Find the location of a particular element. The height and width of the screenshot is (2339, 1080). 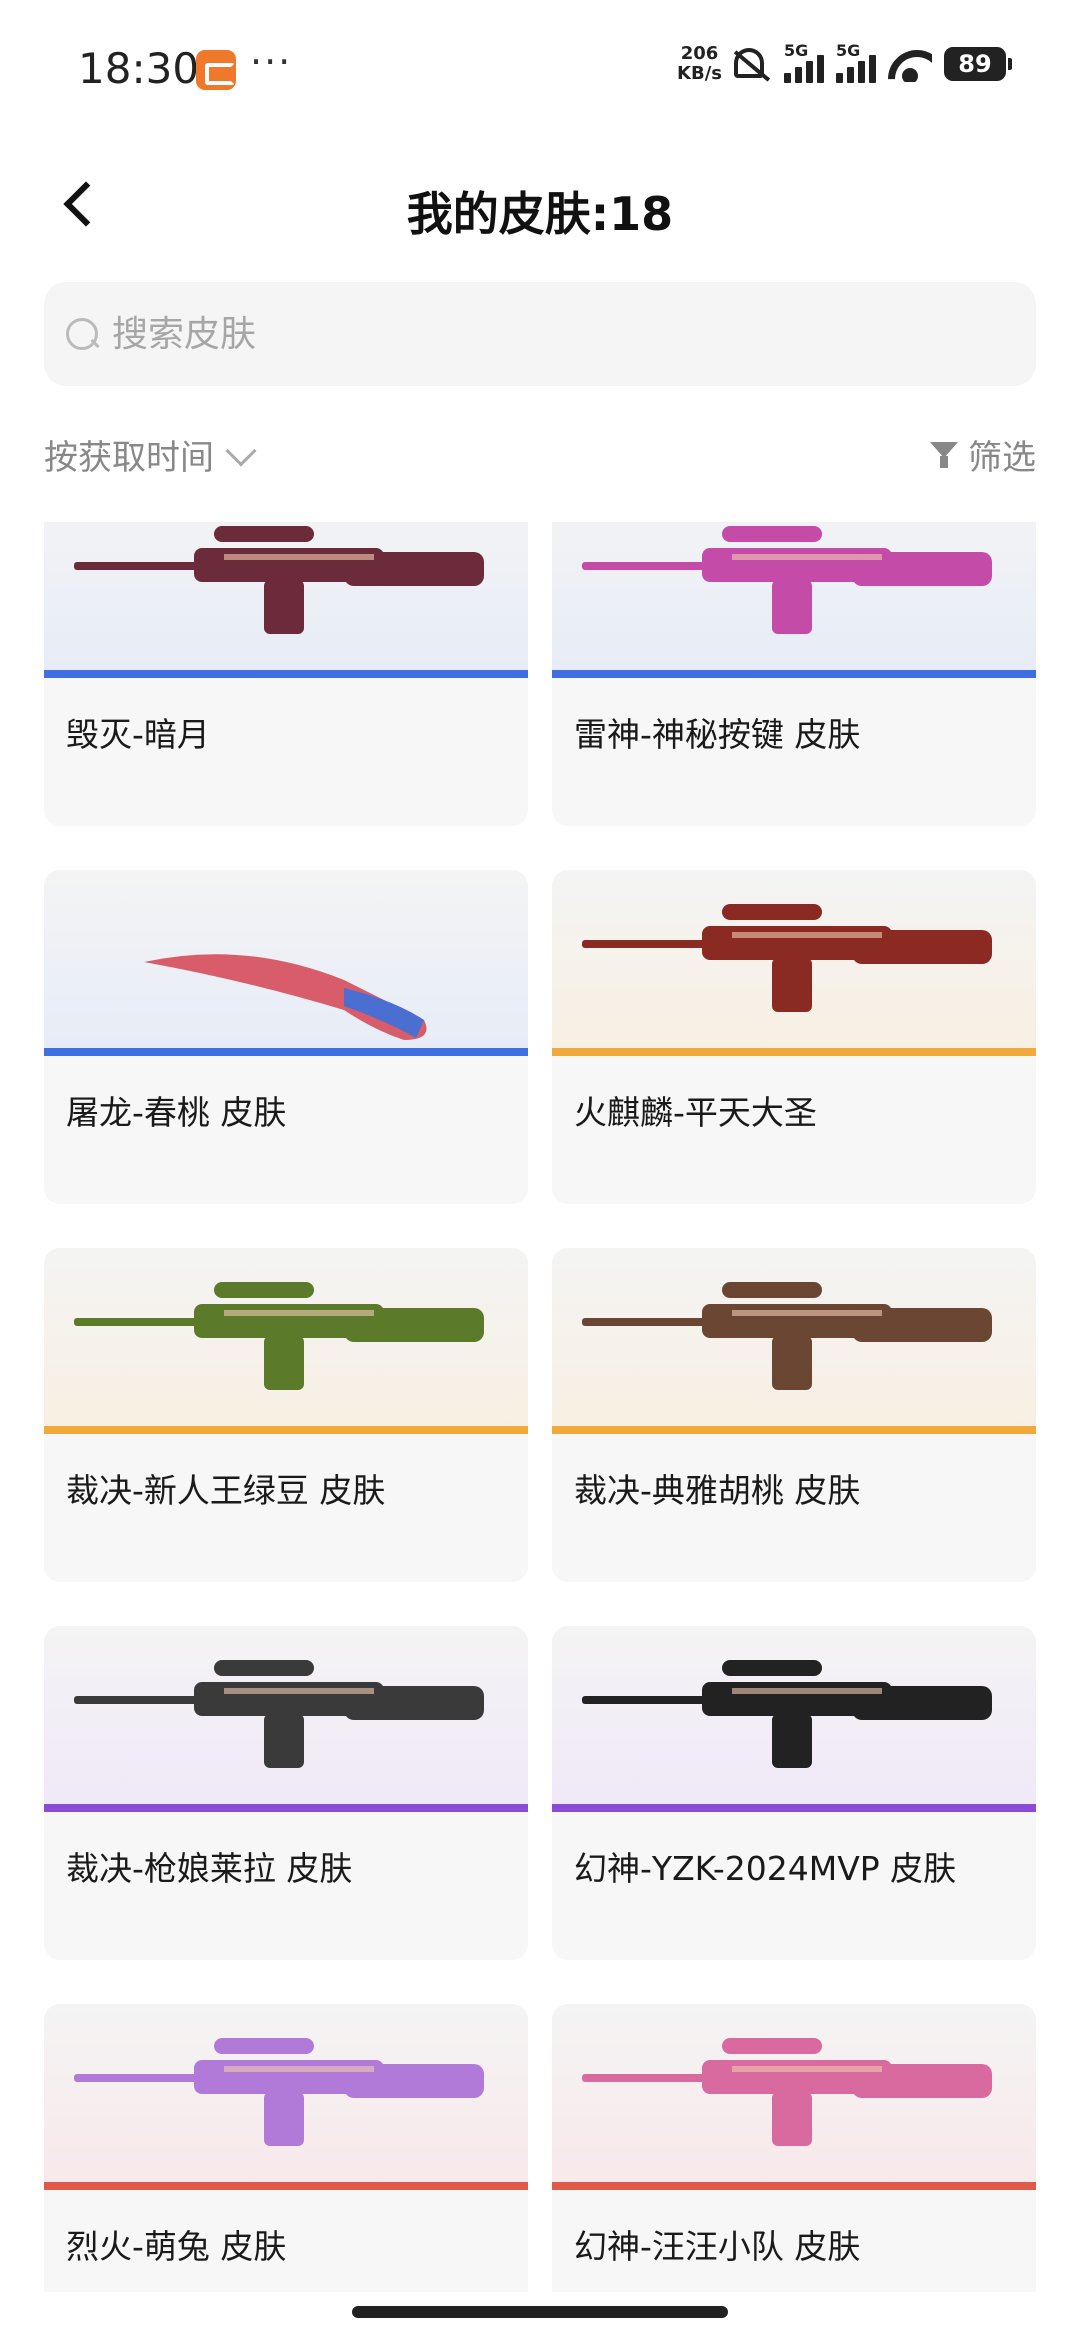

skin-card: 幻神-汪汪小队 皮肤 is located at coordinates (794, 2148).